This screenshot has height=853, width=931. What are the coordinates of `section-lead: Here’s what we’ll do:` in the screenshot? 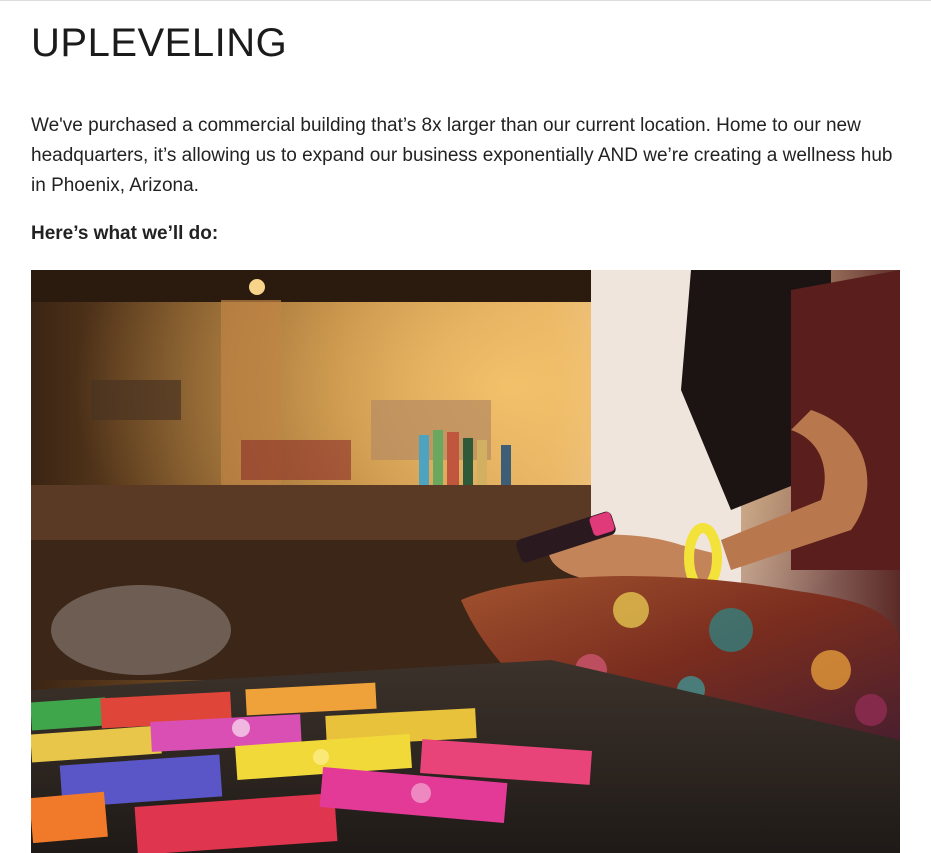 It's located at (125, 233).